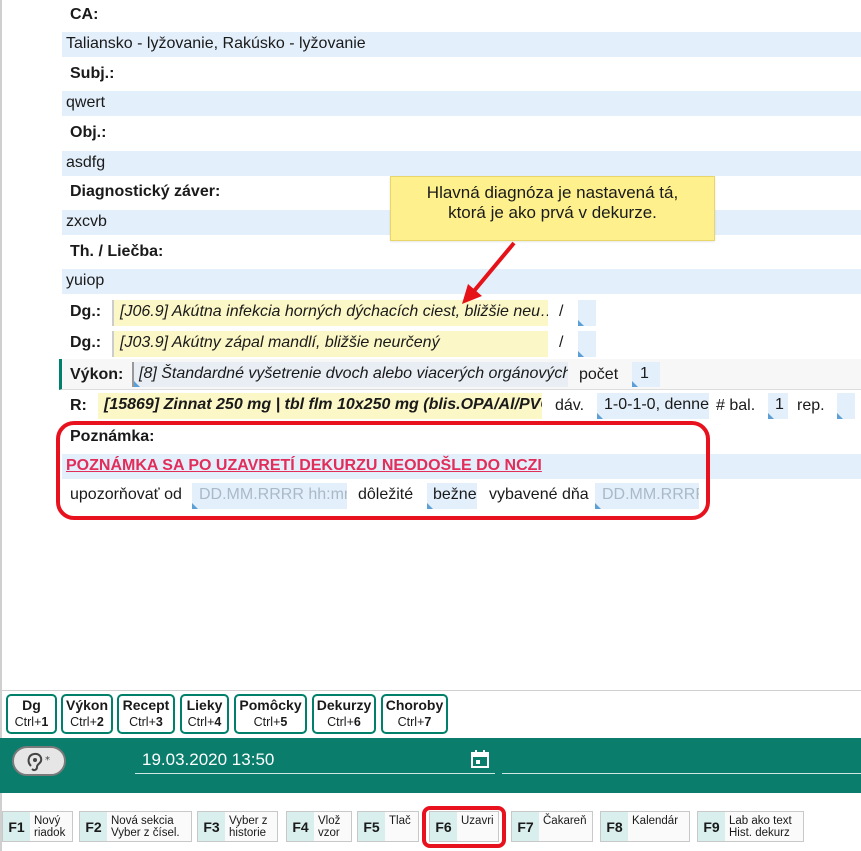 This screenshot has width=861, height=851. I want to click on tab-pomocky: Pomôcky Ctrl+5, so click(270, 714).